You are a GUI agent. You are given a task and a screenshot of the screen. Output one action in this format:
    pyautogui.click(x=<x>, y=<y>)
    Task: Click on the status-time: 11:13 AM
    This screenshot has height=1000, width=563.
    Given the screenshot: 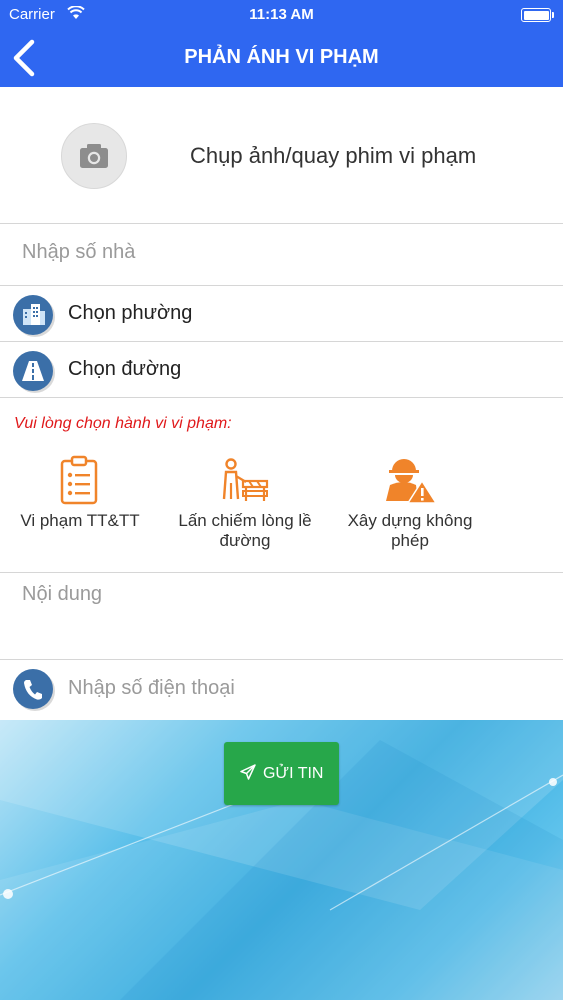 What is the action you would take?
    pyautogui.click(x=281, y=14)
    